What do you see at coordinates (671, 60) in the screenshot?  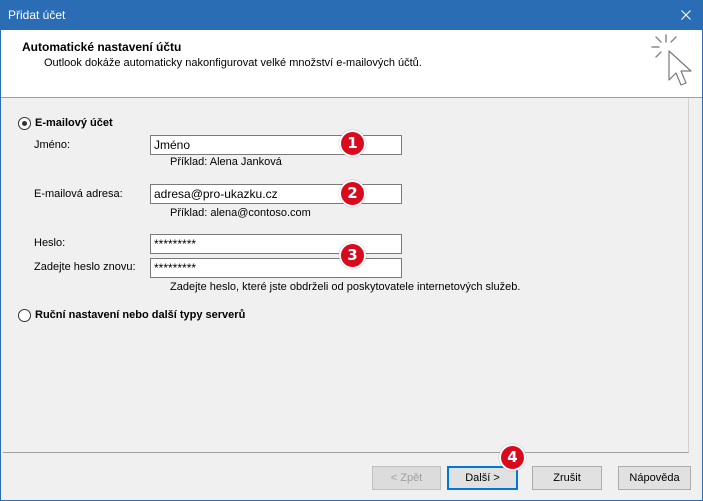 I see `cursor-sparkle-icon` at bounding box center [671, 60].